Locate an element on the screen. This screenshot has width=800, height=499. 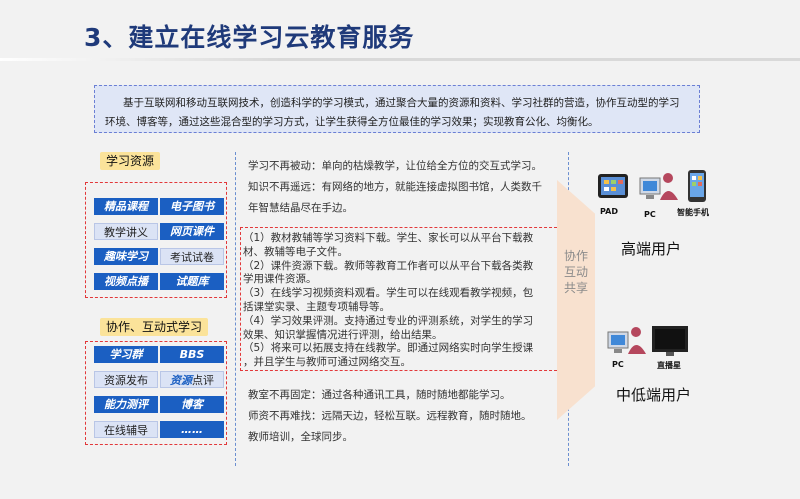
num-line: （5）将来可以拓展支持在线教学。即通过网络实时向学生授课 is located at coordinates (388, 348).